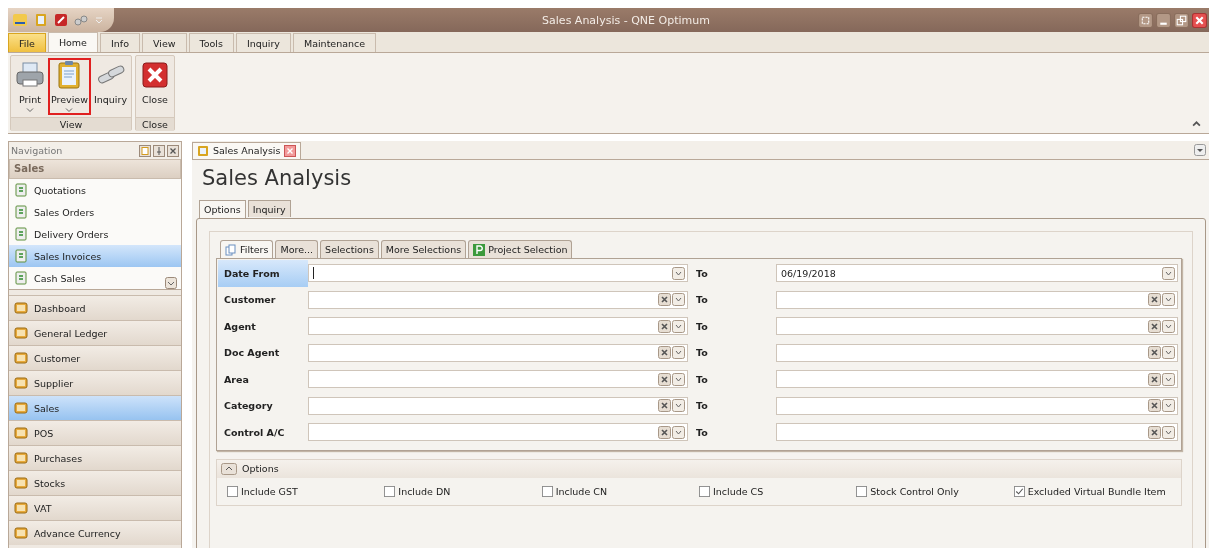 The width and height of the screenshot is (1209, 548). What do you see at coordinates (95, 332) in the screenshot?
I see `module-button: General Ledger` at bounding box center [95, 332].